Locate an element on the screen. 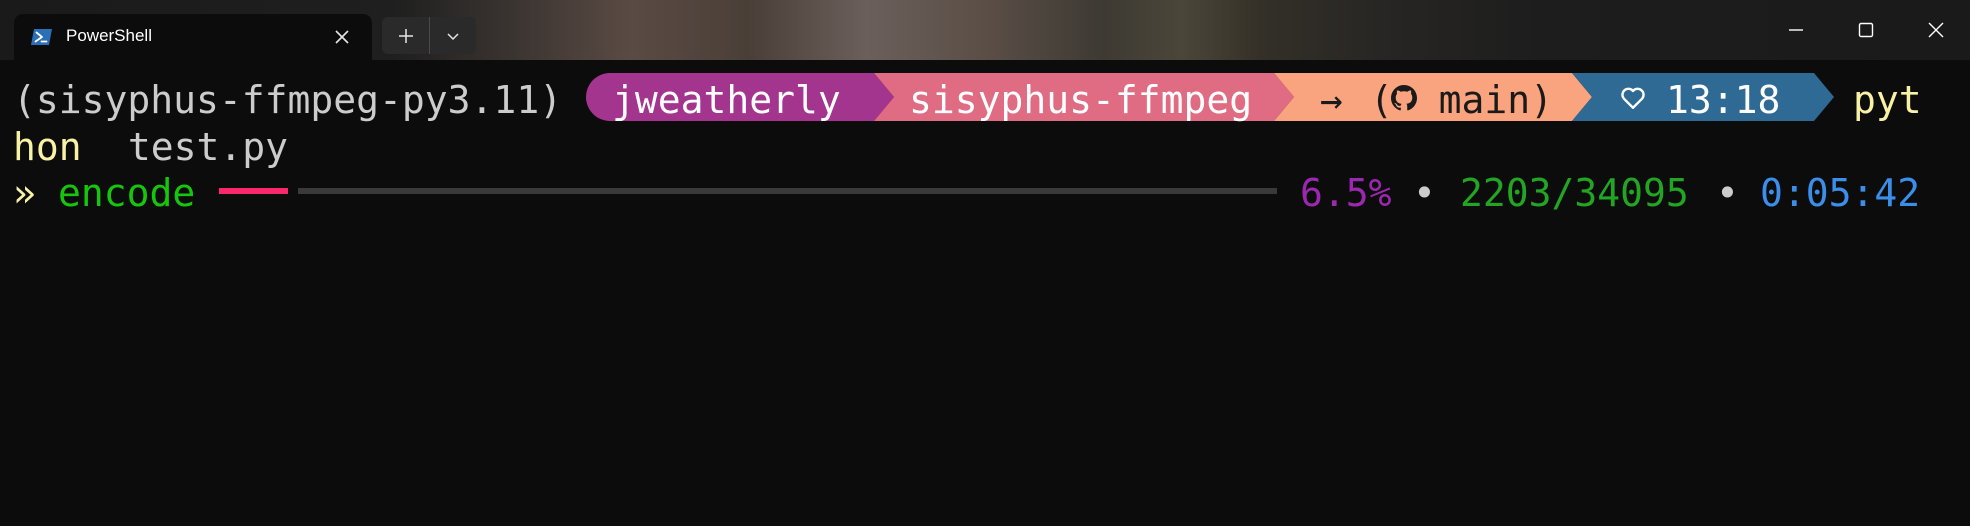 The image size is (1970, 526). command-text-part3: test.py is located at coordinates (197, 147).